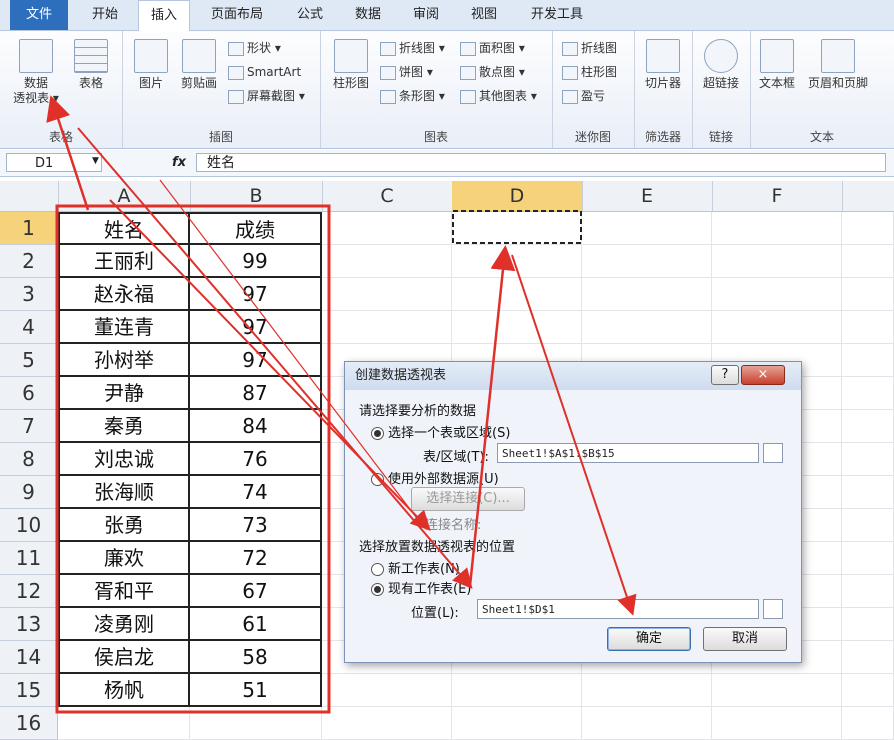 The image size is (894, 740). I want to click on arrow-to-cell-d1, so click(492, 416).